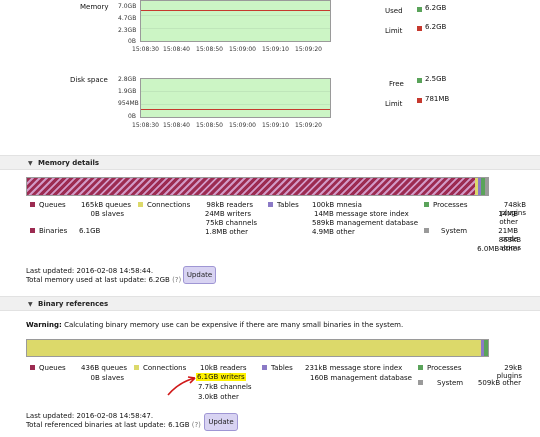 The height and width of the screenshot is (437, 540). Describe the element at coordinates (32, 230) in the screenshot. I see `binaries-swatch` at that location.